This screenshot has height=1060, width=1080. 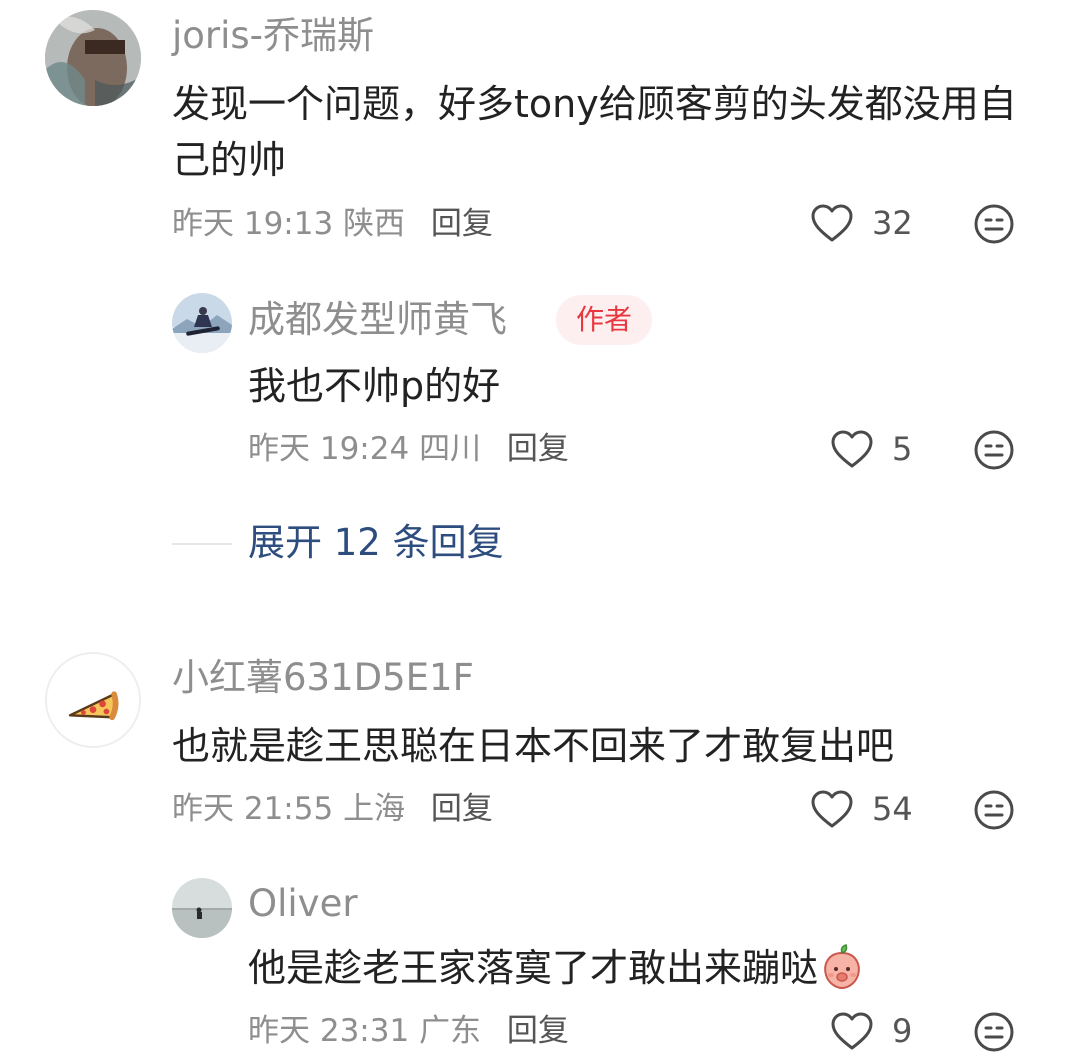 What do you see at coordinates (377, 320) in the screenshot?
I see `reply-username: 成都发型师黄飞` at bounding box center [377, 320].